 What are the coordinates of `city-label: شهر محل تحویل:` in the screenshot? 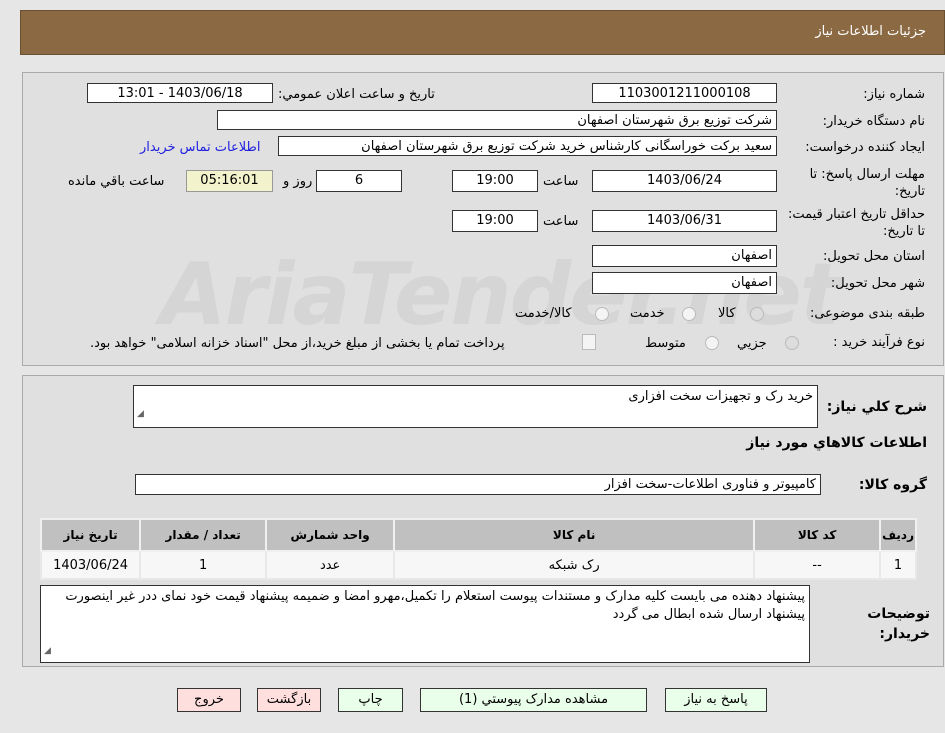 It's located at (877, 283).